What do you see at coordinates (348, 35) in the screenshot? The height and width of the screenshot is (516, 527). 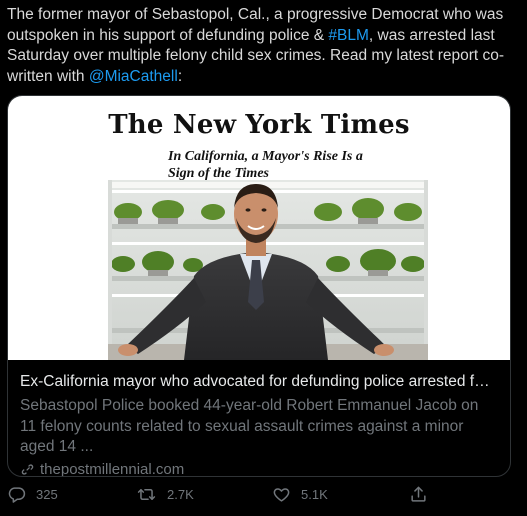 I see `hashtag-link: #BLM` at bounding box center [348, 35].